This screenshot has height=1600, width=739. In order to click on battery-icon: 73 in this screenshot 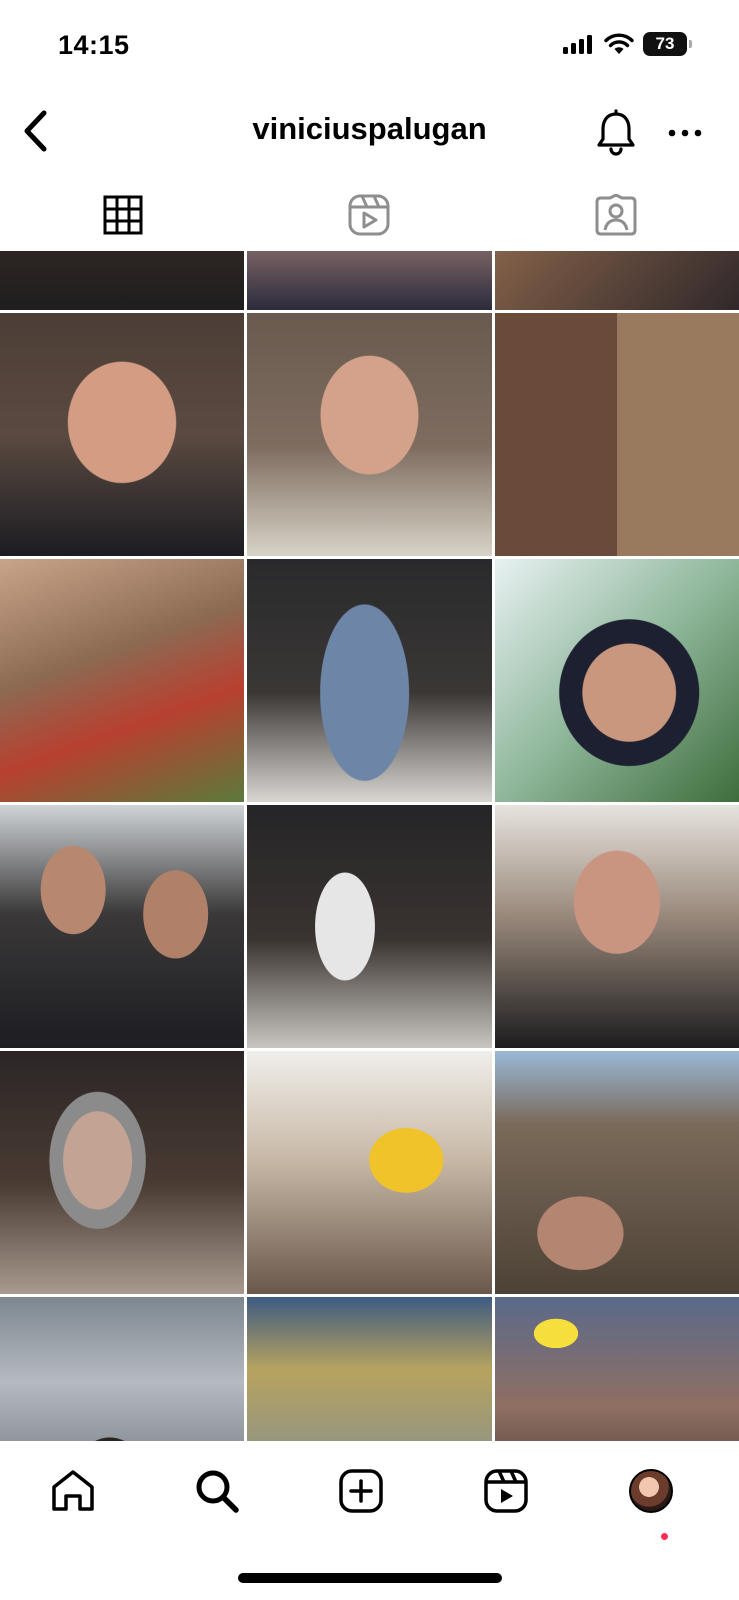, I will do `click(667, 44)`.